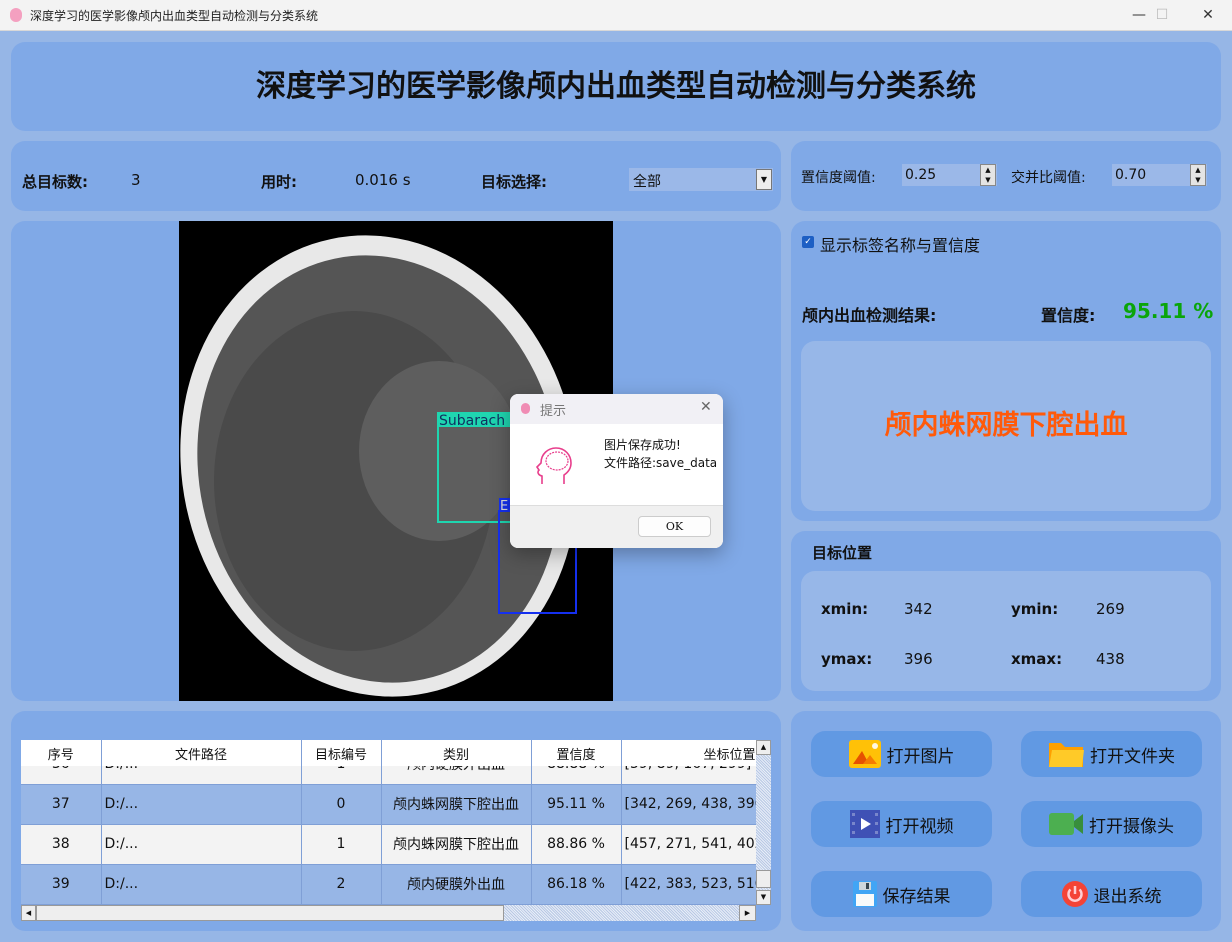  I want to click on col-header: 坐标位置, so click(688, 753).